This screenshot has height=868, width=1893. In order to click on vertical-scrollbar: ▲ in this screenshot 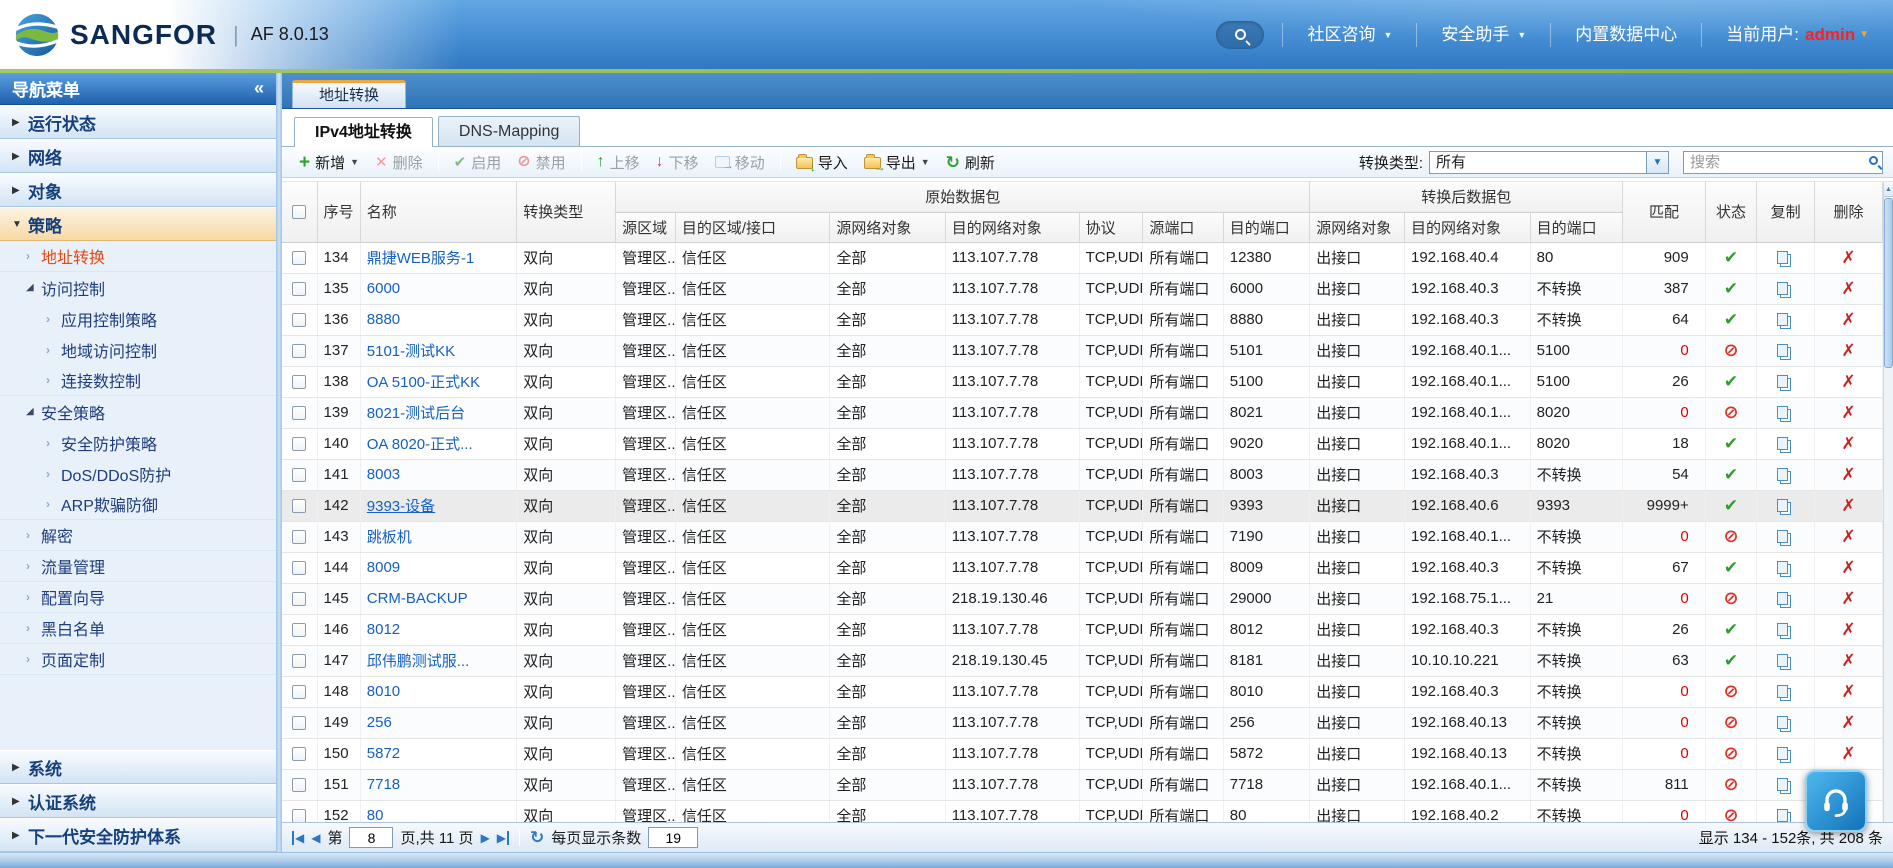, I will do `click(1888, 502)`.